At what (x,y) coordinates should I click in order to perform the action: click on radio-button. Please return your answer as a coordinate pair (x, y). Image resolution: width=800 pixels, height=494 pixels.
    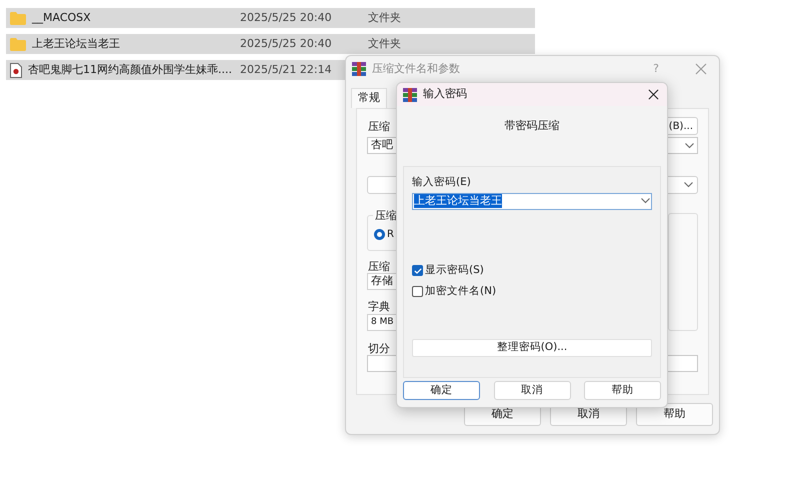
    Looking at the image, I should click on (379, 234).